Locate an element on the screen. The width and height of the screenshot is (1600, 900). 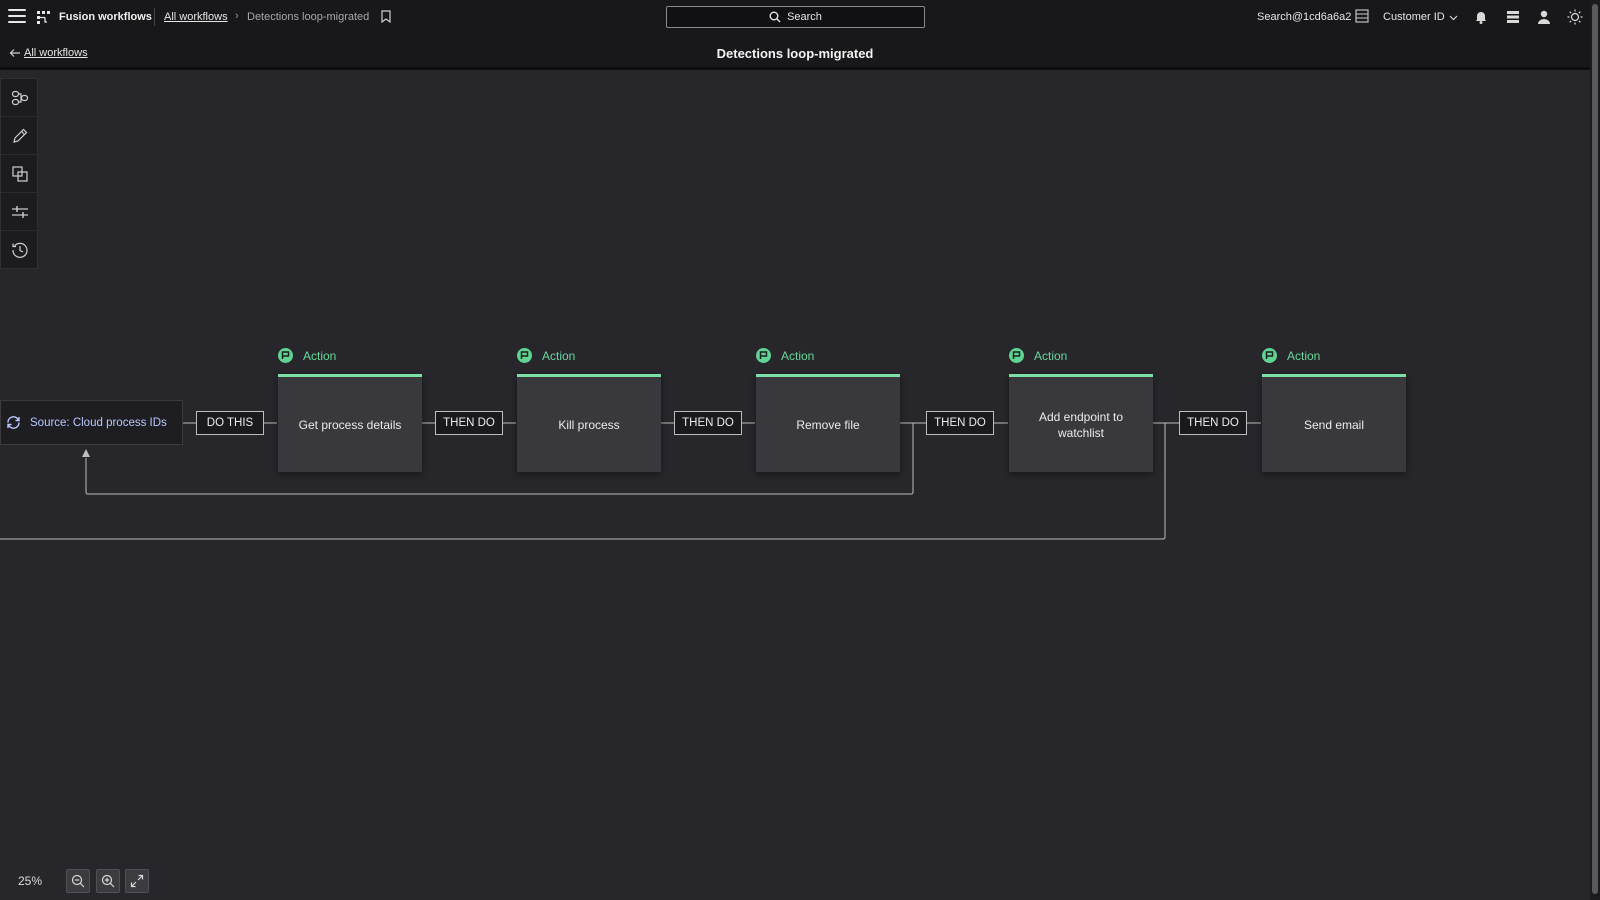
tool-workflow-button is located at coordinates (20, 98).